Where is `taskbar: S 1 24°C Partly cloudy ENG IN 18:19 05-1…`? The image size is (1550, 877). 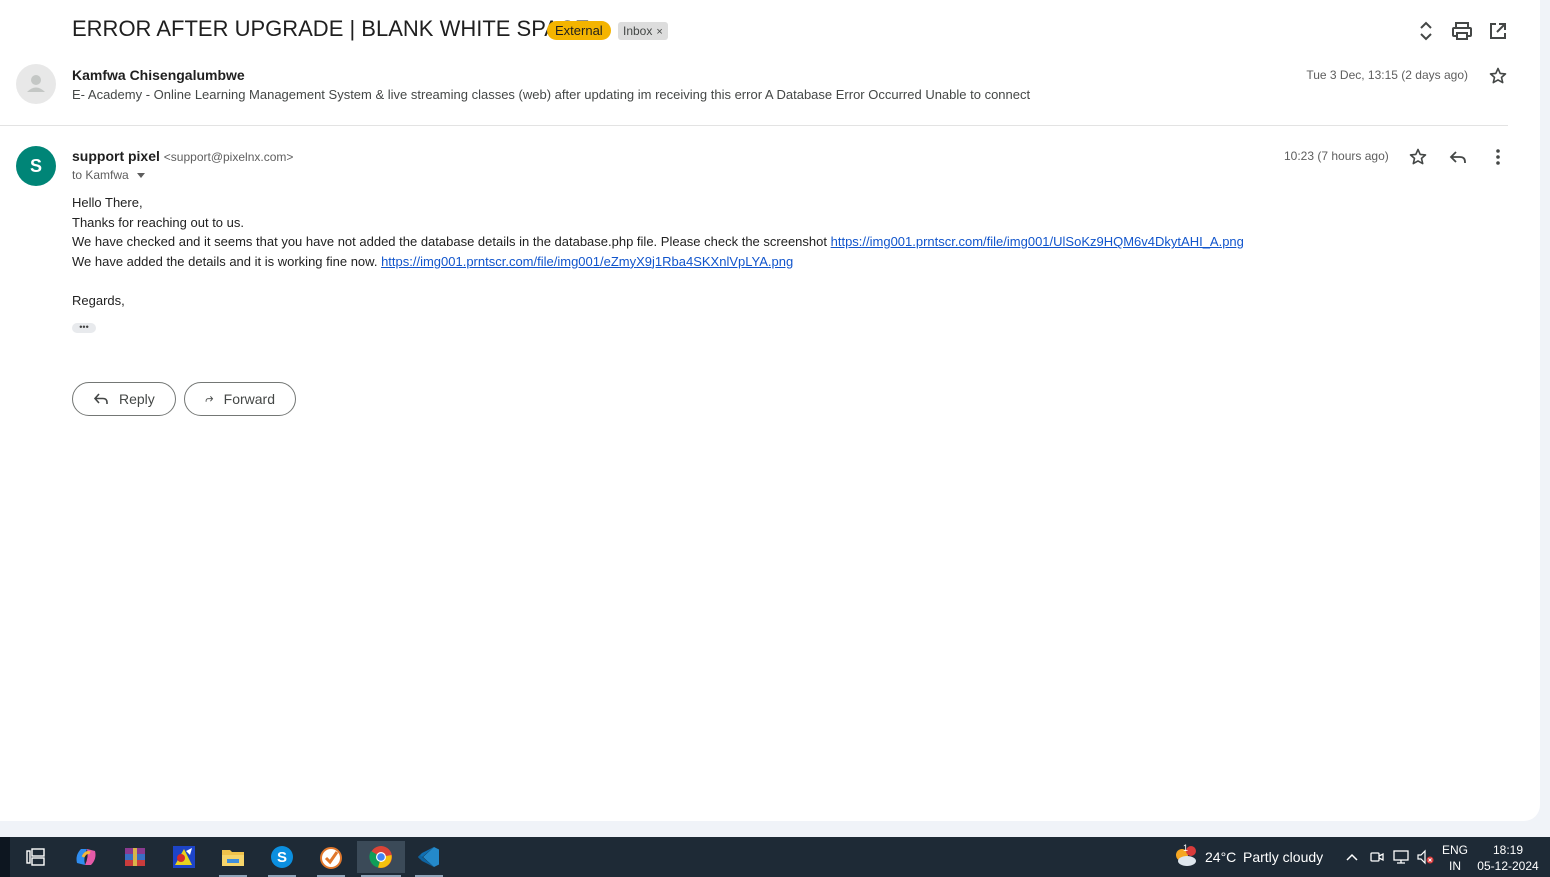
taskbar: S 1 24°C Partly cloudy ENG IN 18:19 05-1… is located at coordinates (775, 857).